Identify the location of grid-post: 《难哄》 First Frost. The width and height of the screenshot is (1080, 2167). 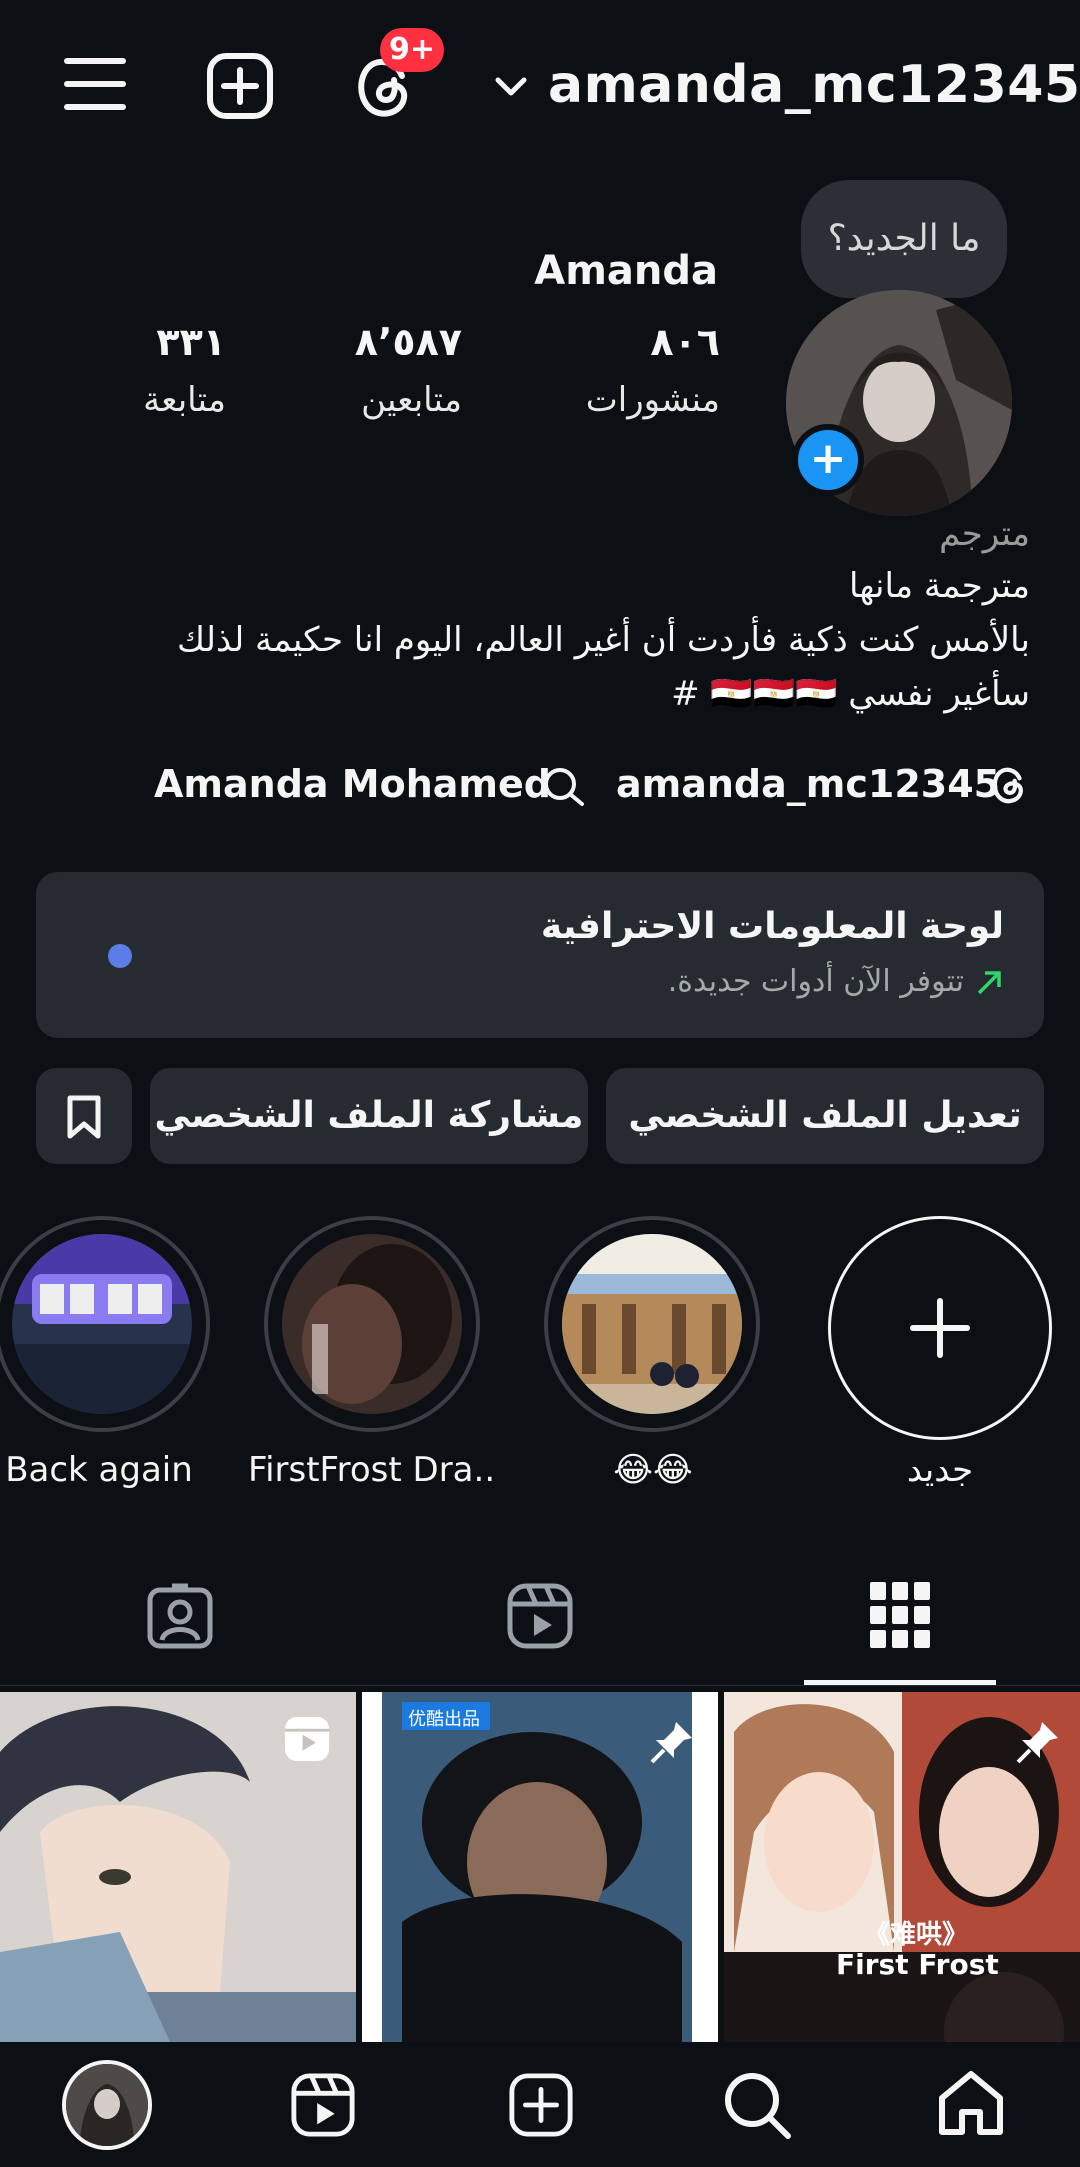
(902, 1867).